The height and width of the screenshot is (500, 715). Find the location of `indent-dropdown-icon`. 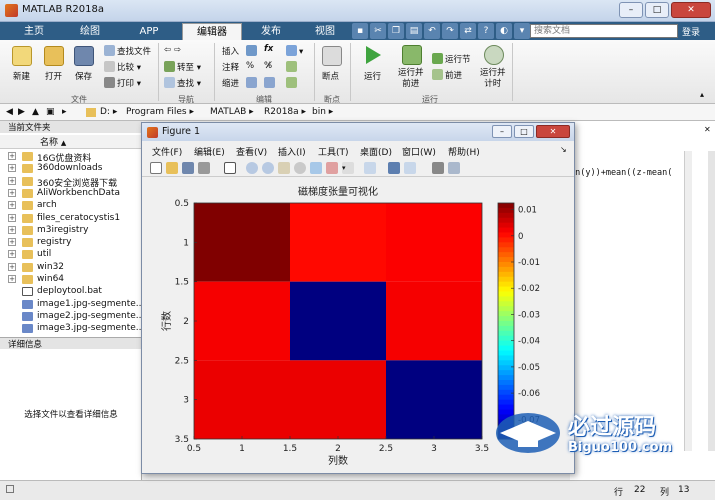

indent-dropdown-icon is located at coordinates (292, 83).